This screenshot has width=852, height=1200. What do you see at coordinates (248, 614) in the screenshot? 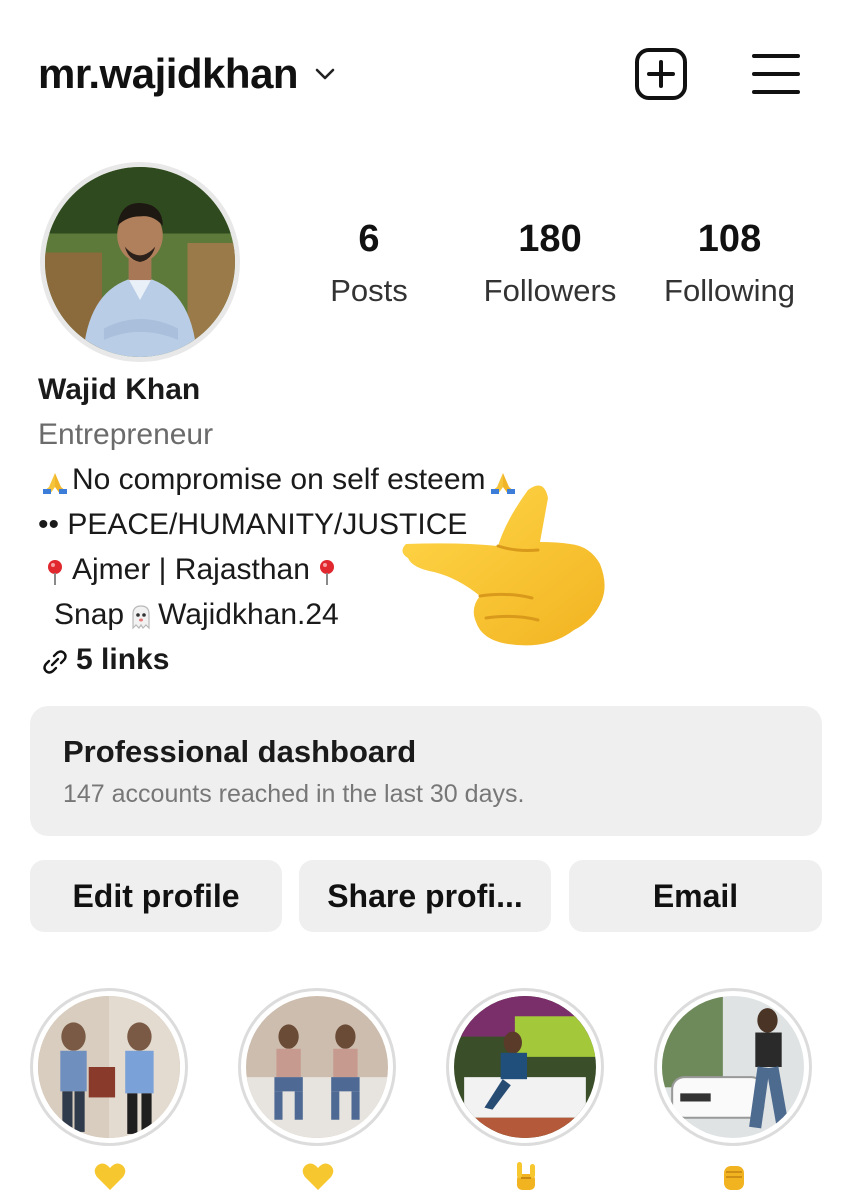
I see `bio-snap-handle: Wajidkhan.24` at bounding box center [248, 614].